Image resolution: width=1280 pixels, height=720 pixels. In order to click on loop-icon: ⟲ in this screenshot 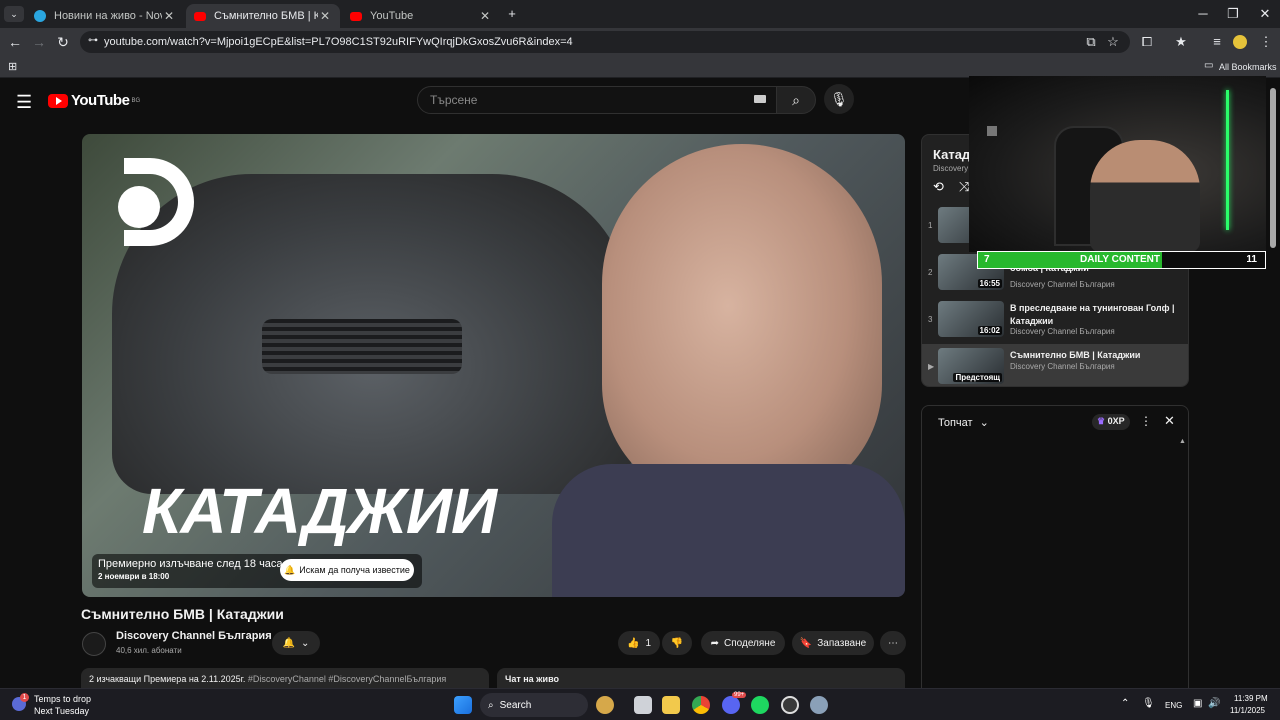, I will do `click(938, 187)`.